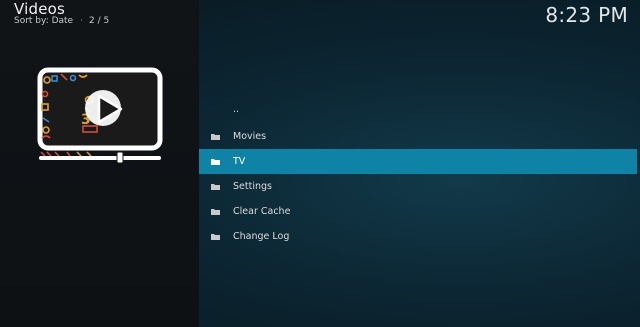 This screenshot has height=327, width=640. I want to click on item-position: 2 / 5, so click(99, 21).